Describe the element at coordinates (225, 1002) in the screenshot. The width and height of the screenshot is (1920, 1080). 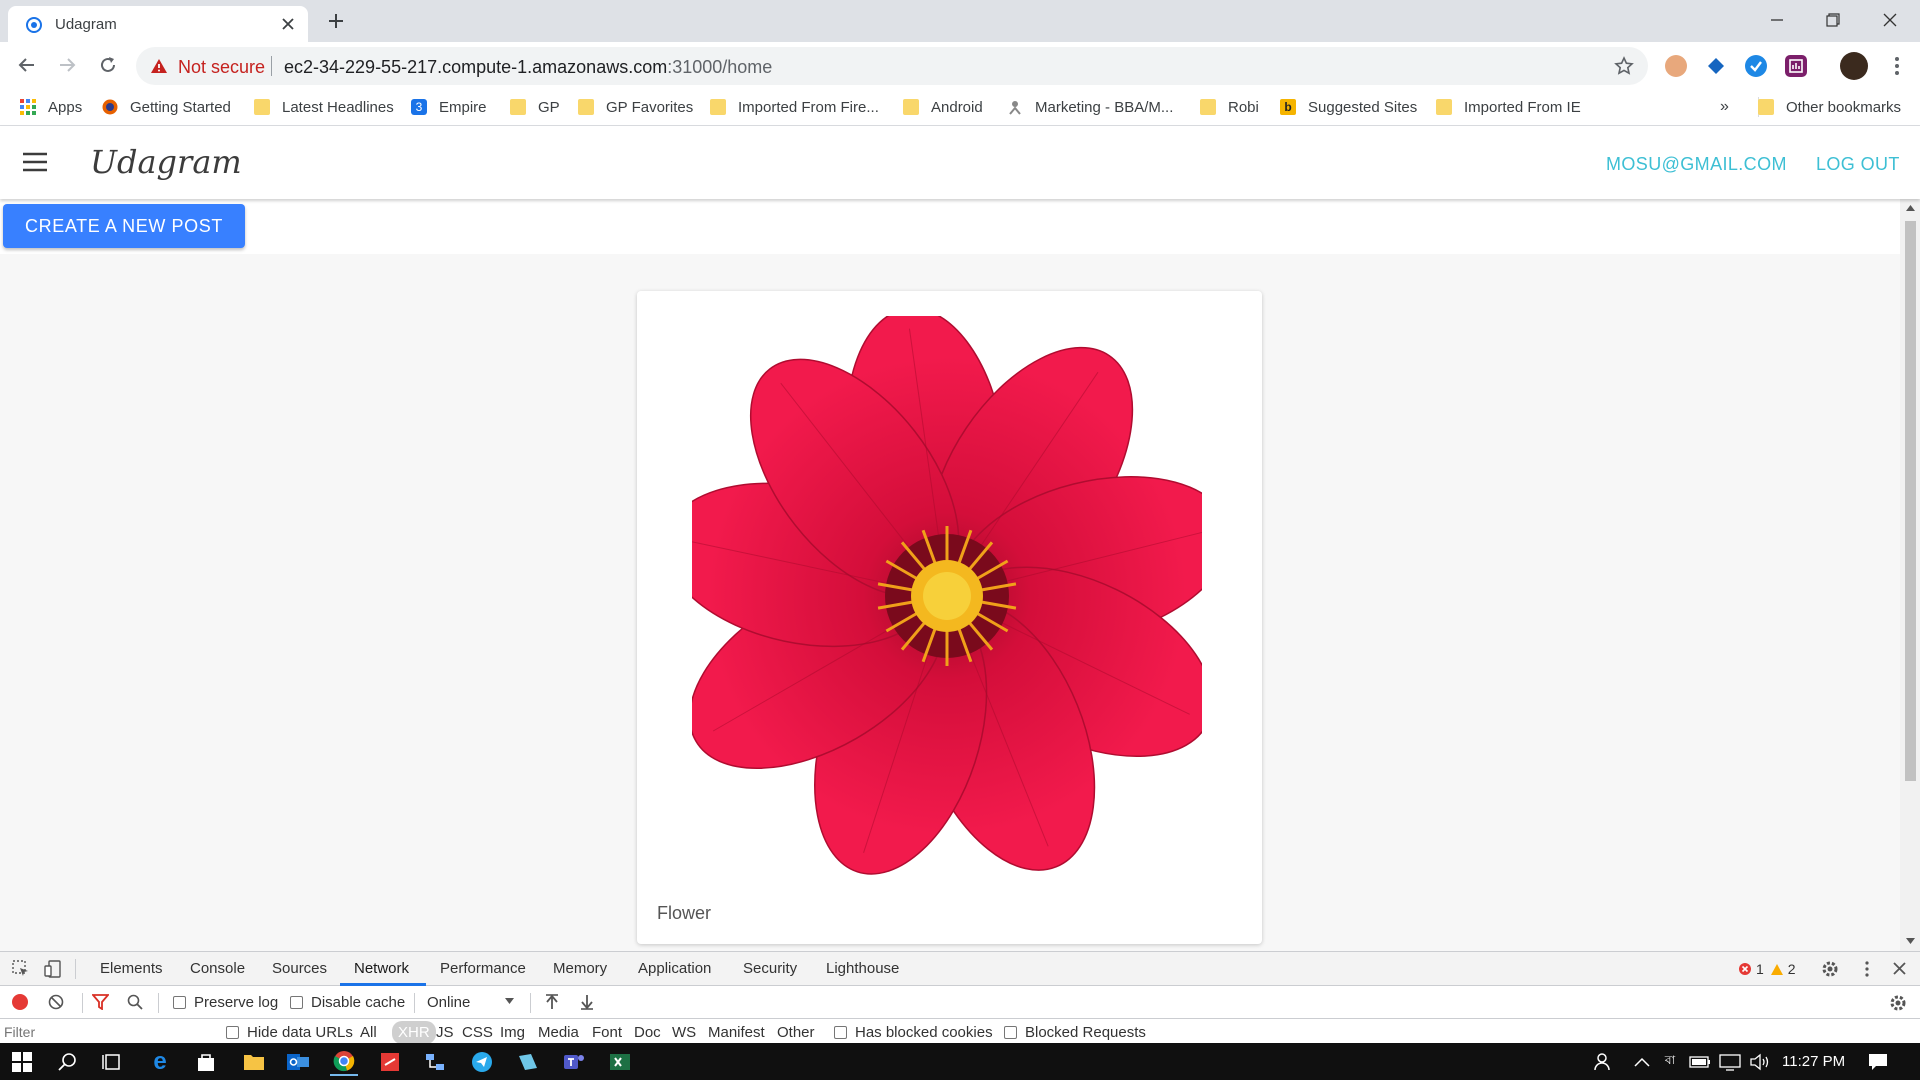
I see `preserve-log-checkbox: Preserve log` at that location.